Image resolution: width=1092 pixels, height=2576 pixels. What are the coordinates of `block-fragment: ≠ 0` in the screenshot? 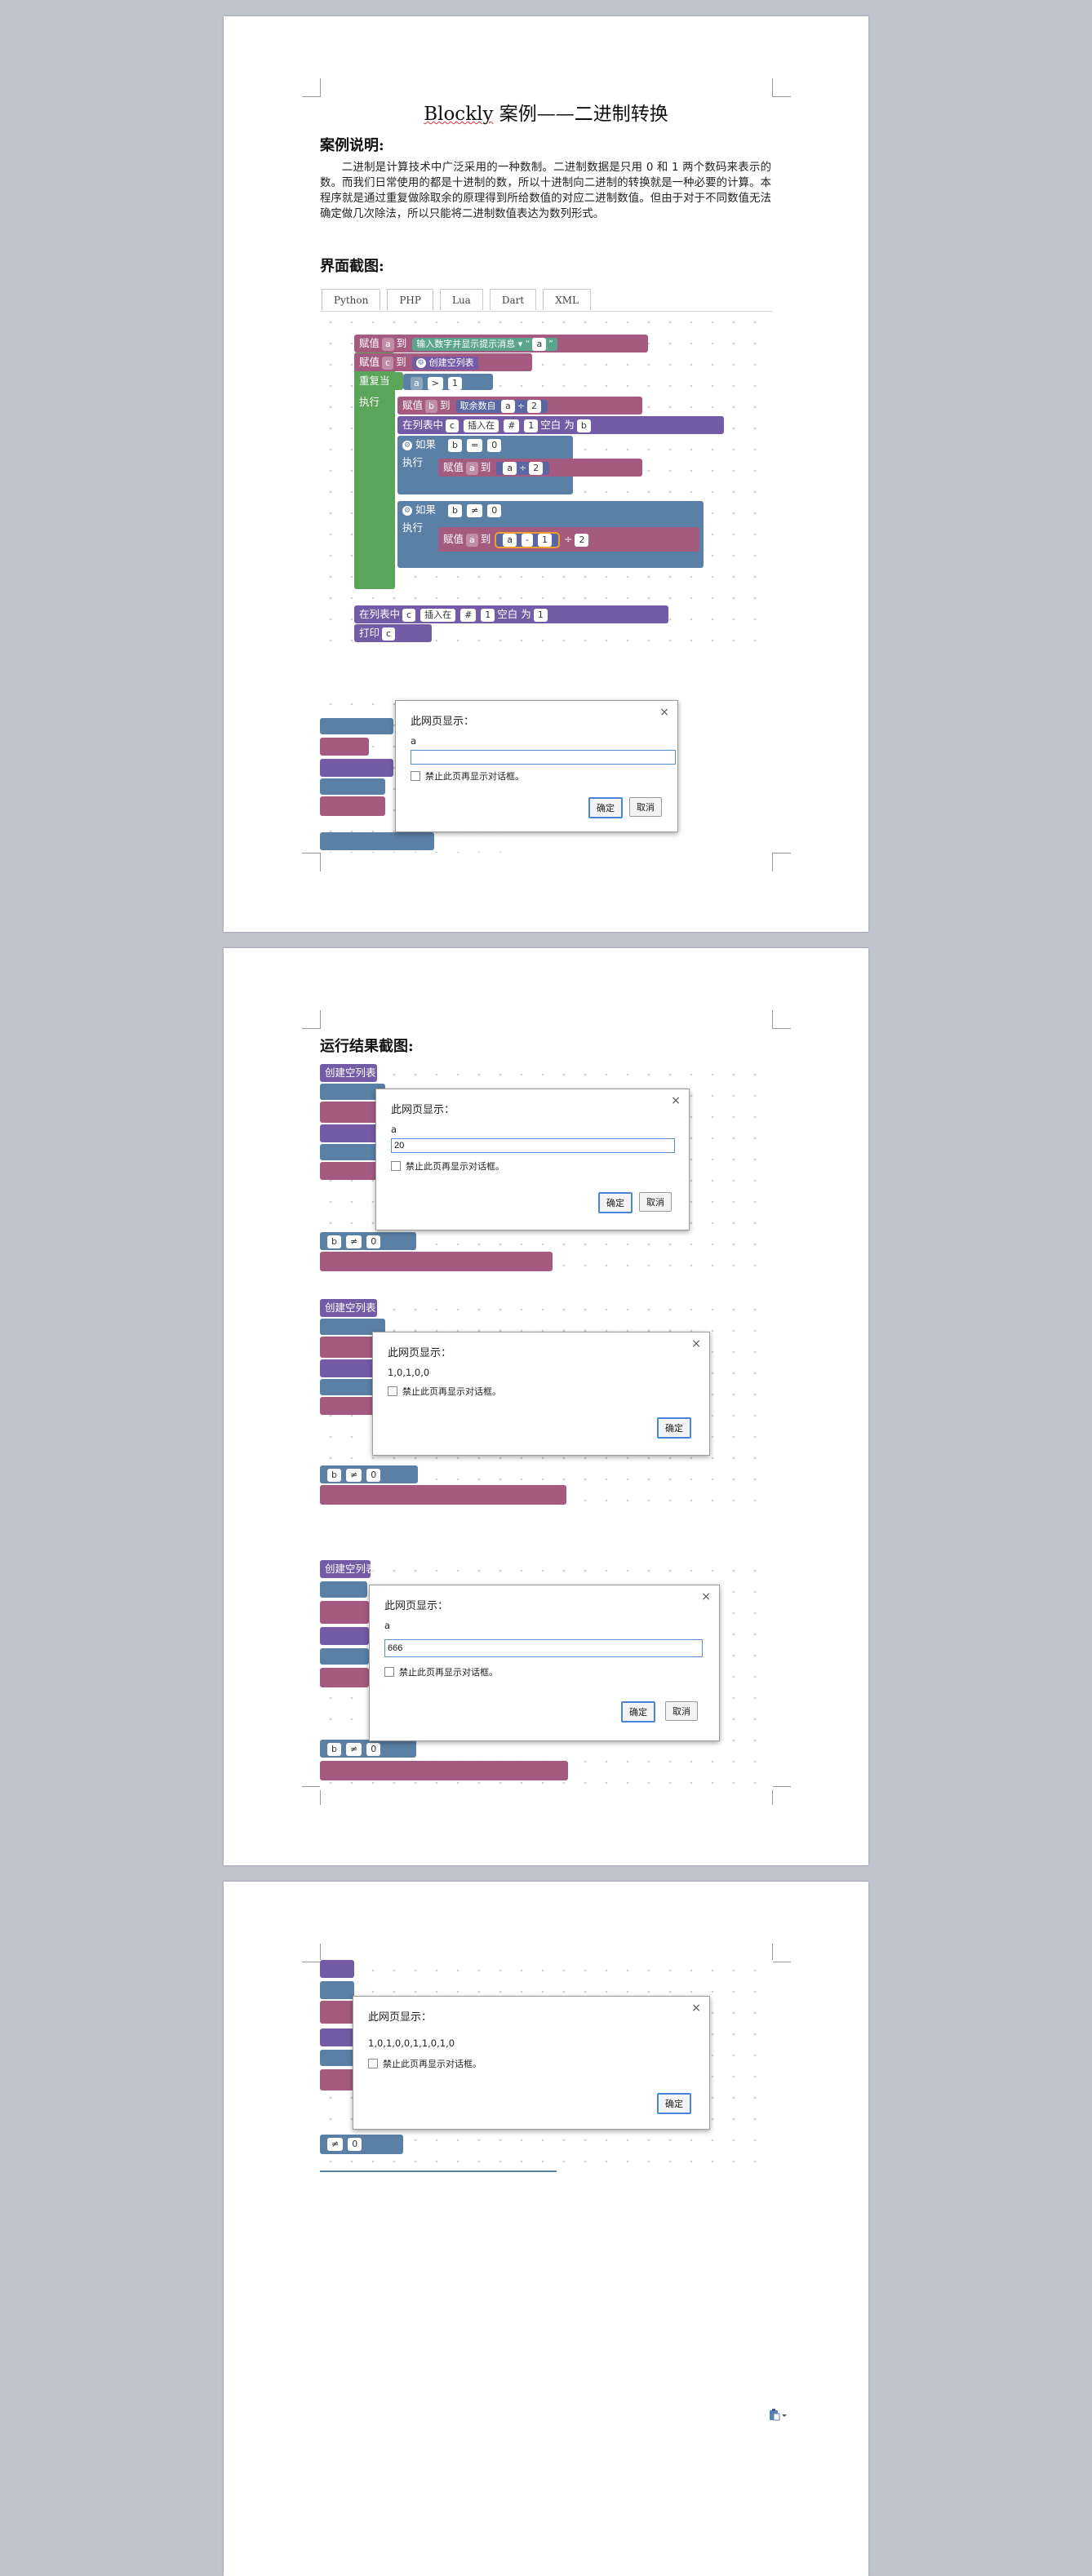 It's located at (361, 2144).